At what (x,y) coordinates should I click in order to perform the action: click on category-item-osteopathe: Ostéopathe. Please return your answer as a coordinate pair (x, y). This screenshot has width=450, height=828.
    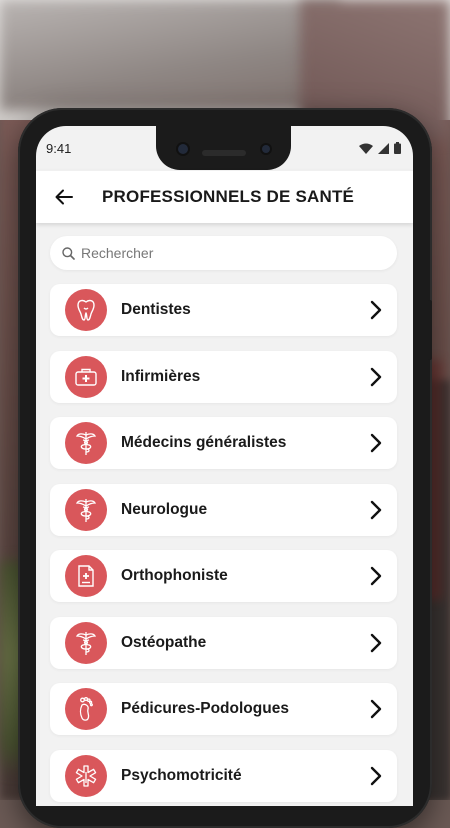
    Looking at the image, I should click on (223, 642).